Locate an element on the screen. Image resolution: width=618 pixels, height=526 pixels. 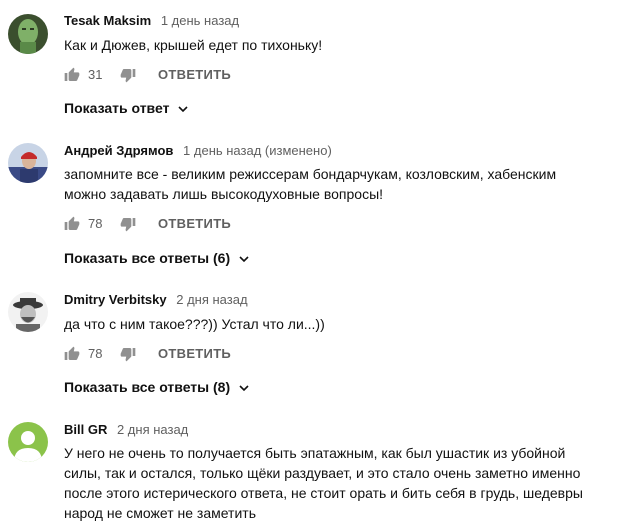
show-replies-button: Показать ответ is located at coordinates (126, 108).